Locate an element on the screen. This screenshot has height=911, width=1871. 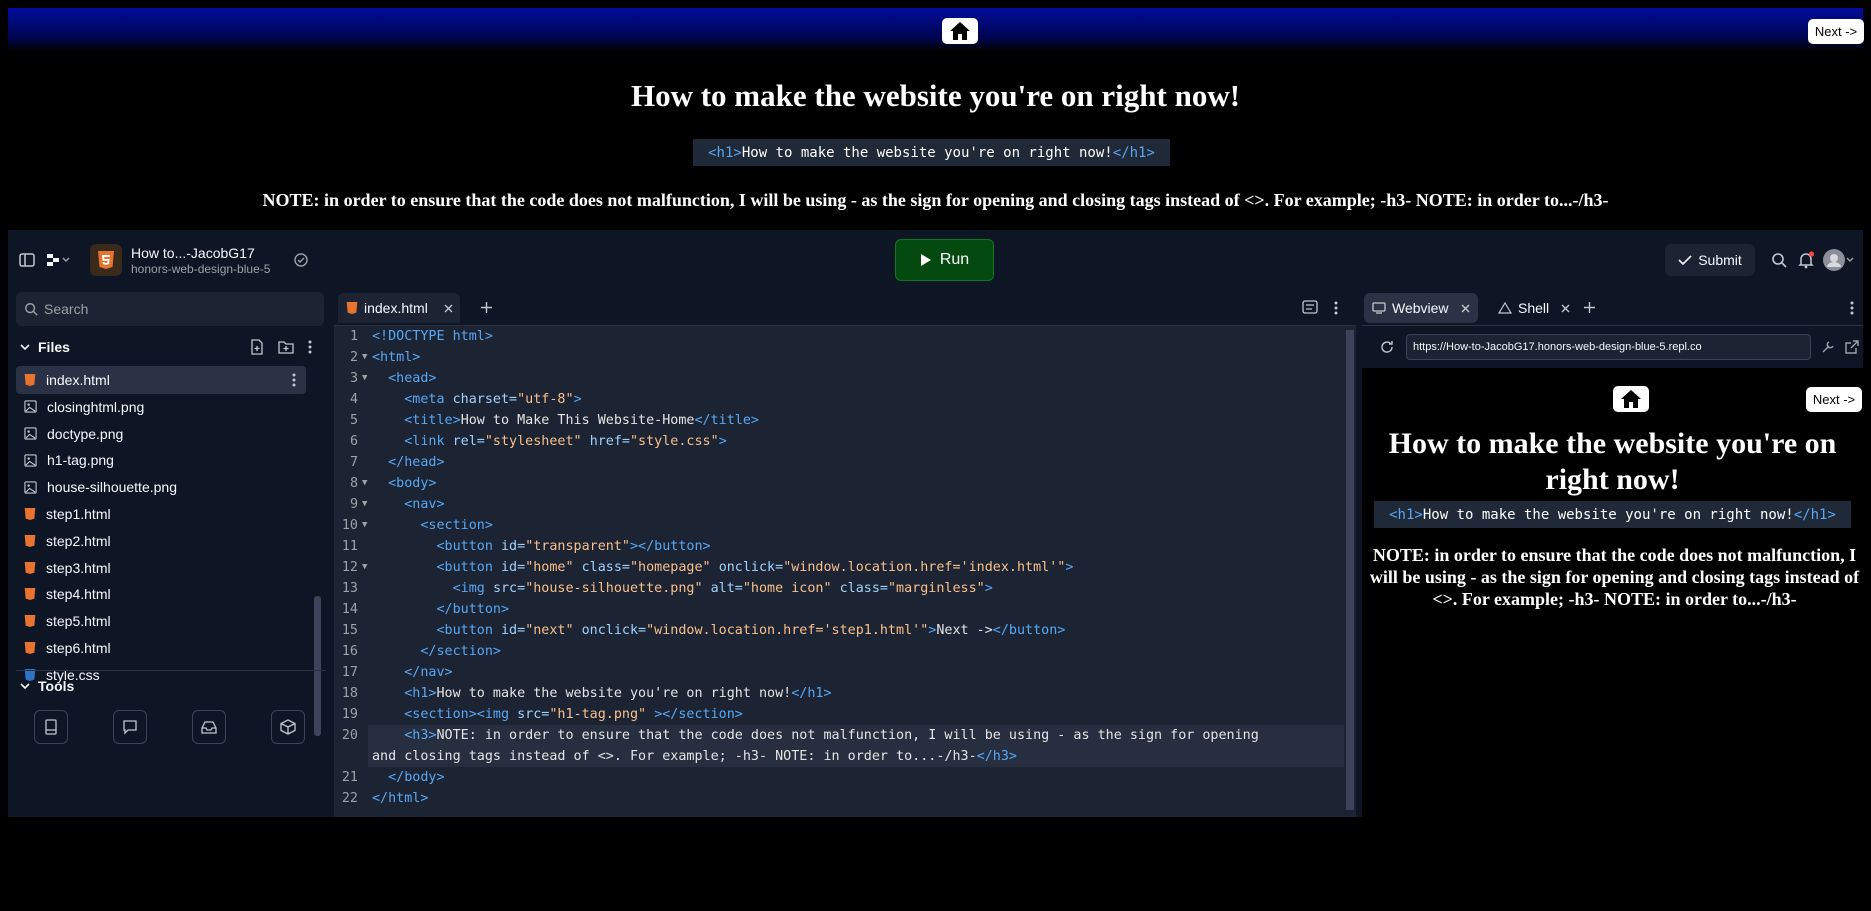
submit-button: Submit is located at coordinates (1710, 260).